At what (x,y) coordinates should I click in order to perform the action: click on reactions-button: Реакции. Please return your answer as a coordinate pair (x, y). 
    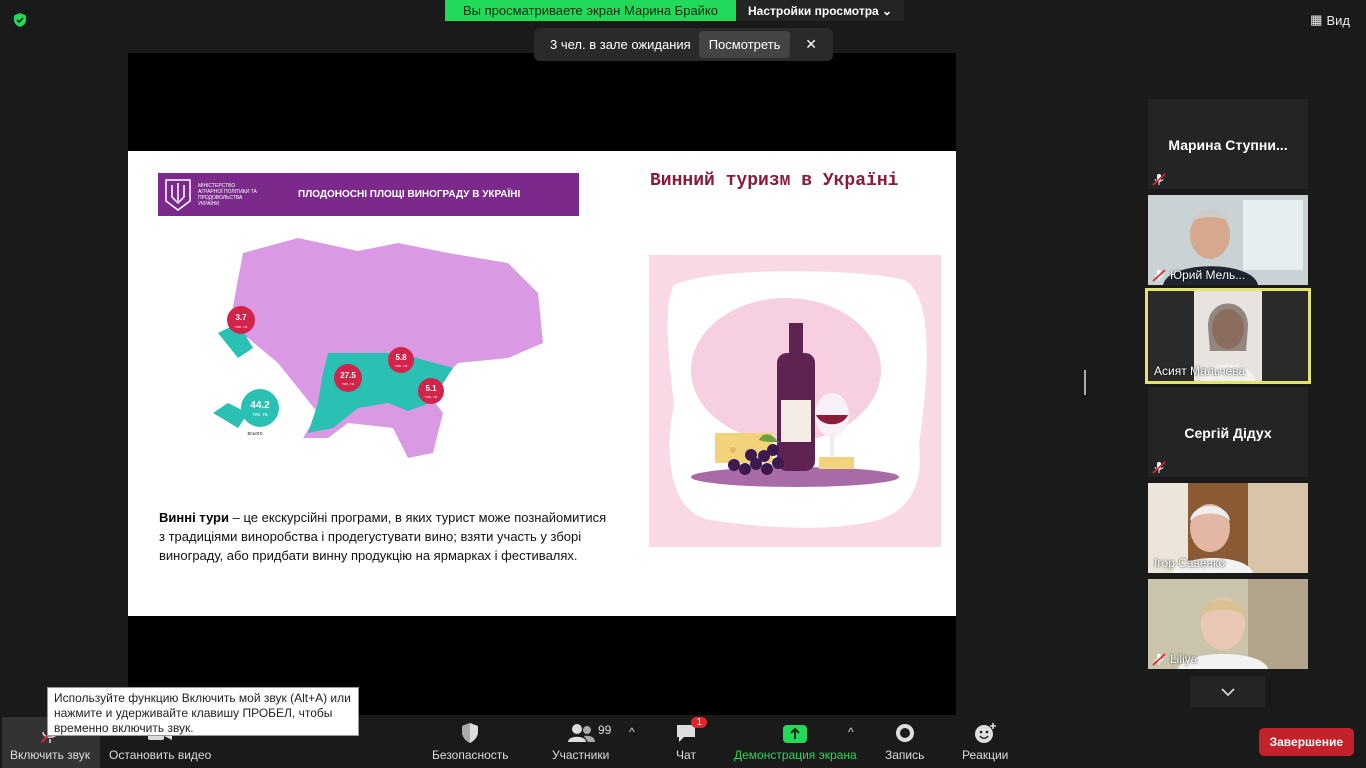
    Looking at the image, I should click on (985, 741).